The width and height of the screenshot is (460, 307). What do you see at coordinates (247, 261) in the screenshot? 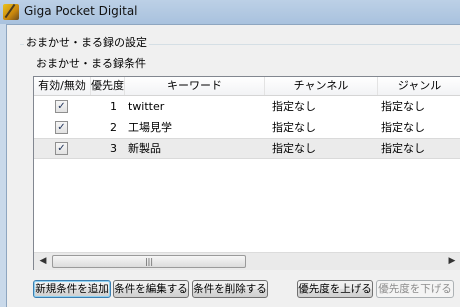
I see `horizontal-scrollbar: ◀ ||| ▶` at bounding box center [247, 261].